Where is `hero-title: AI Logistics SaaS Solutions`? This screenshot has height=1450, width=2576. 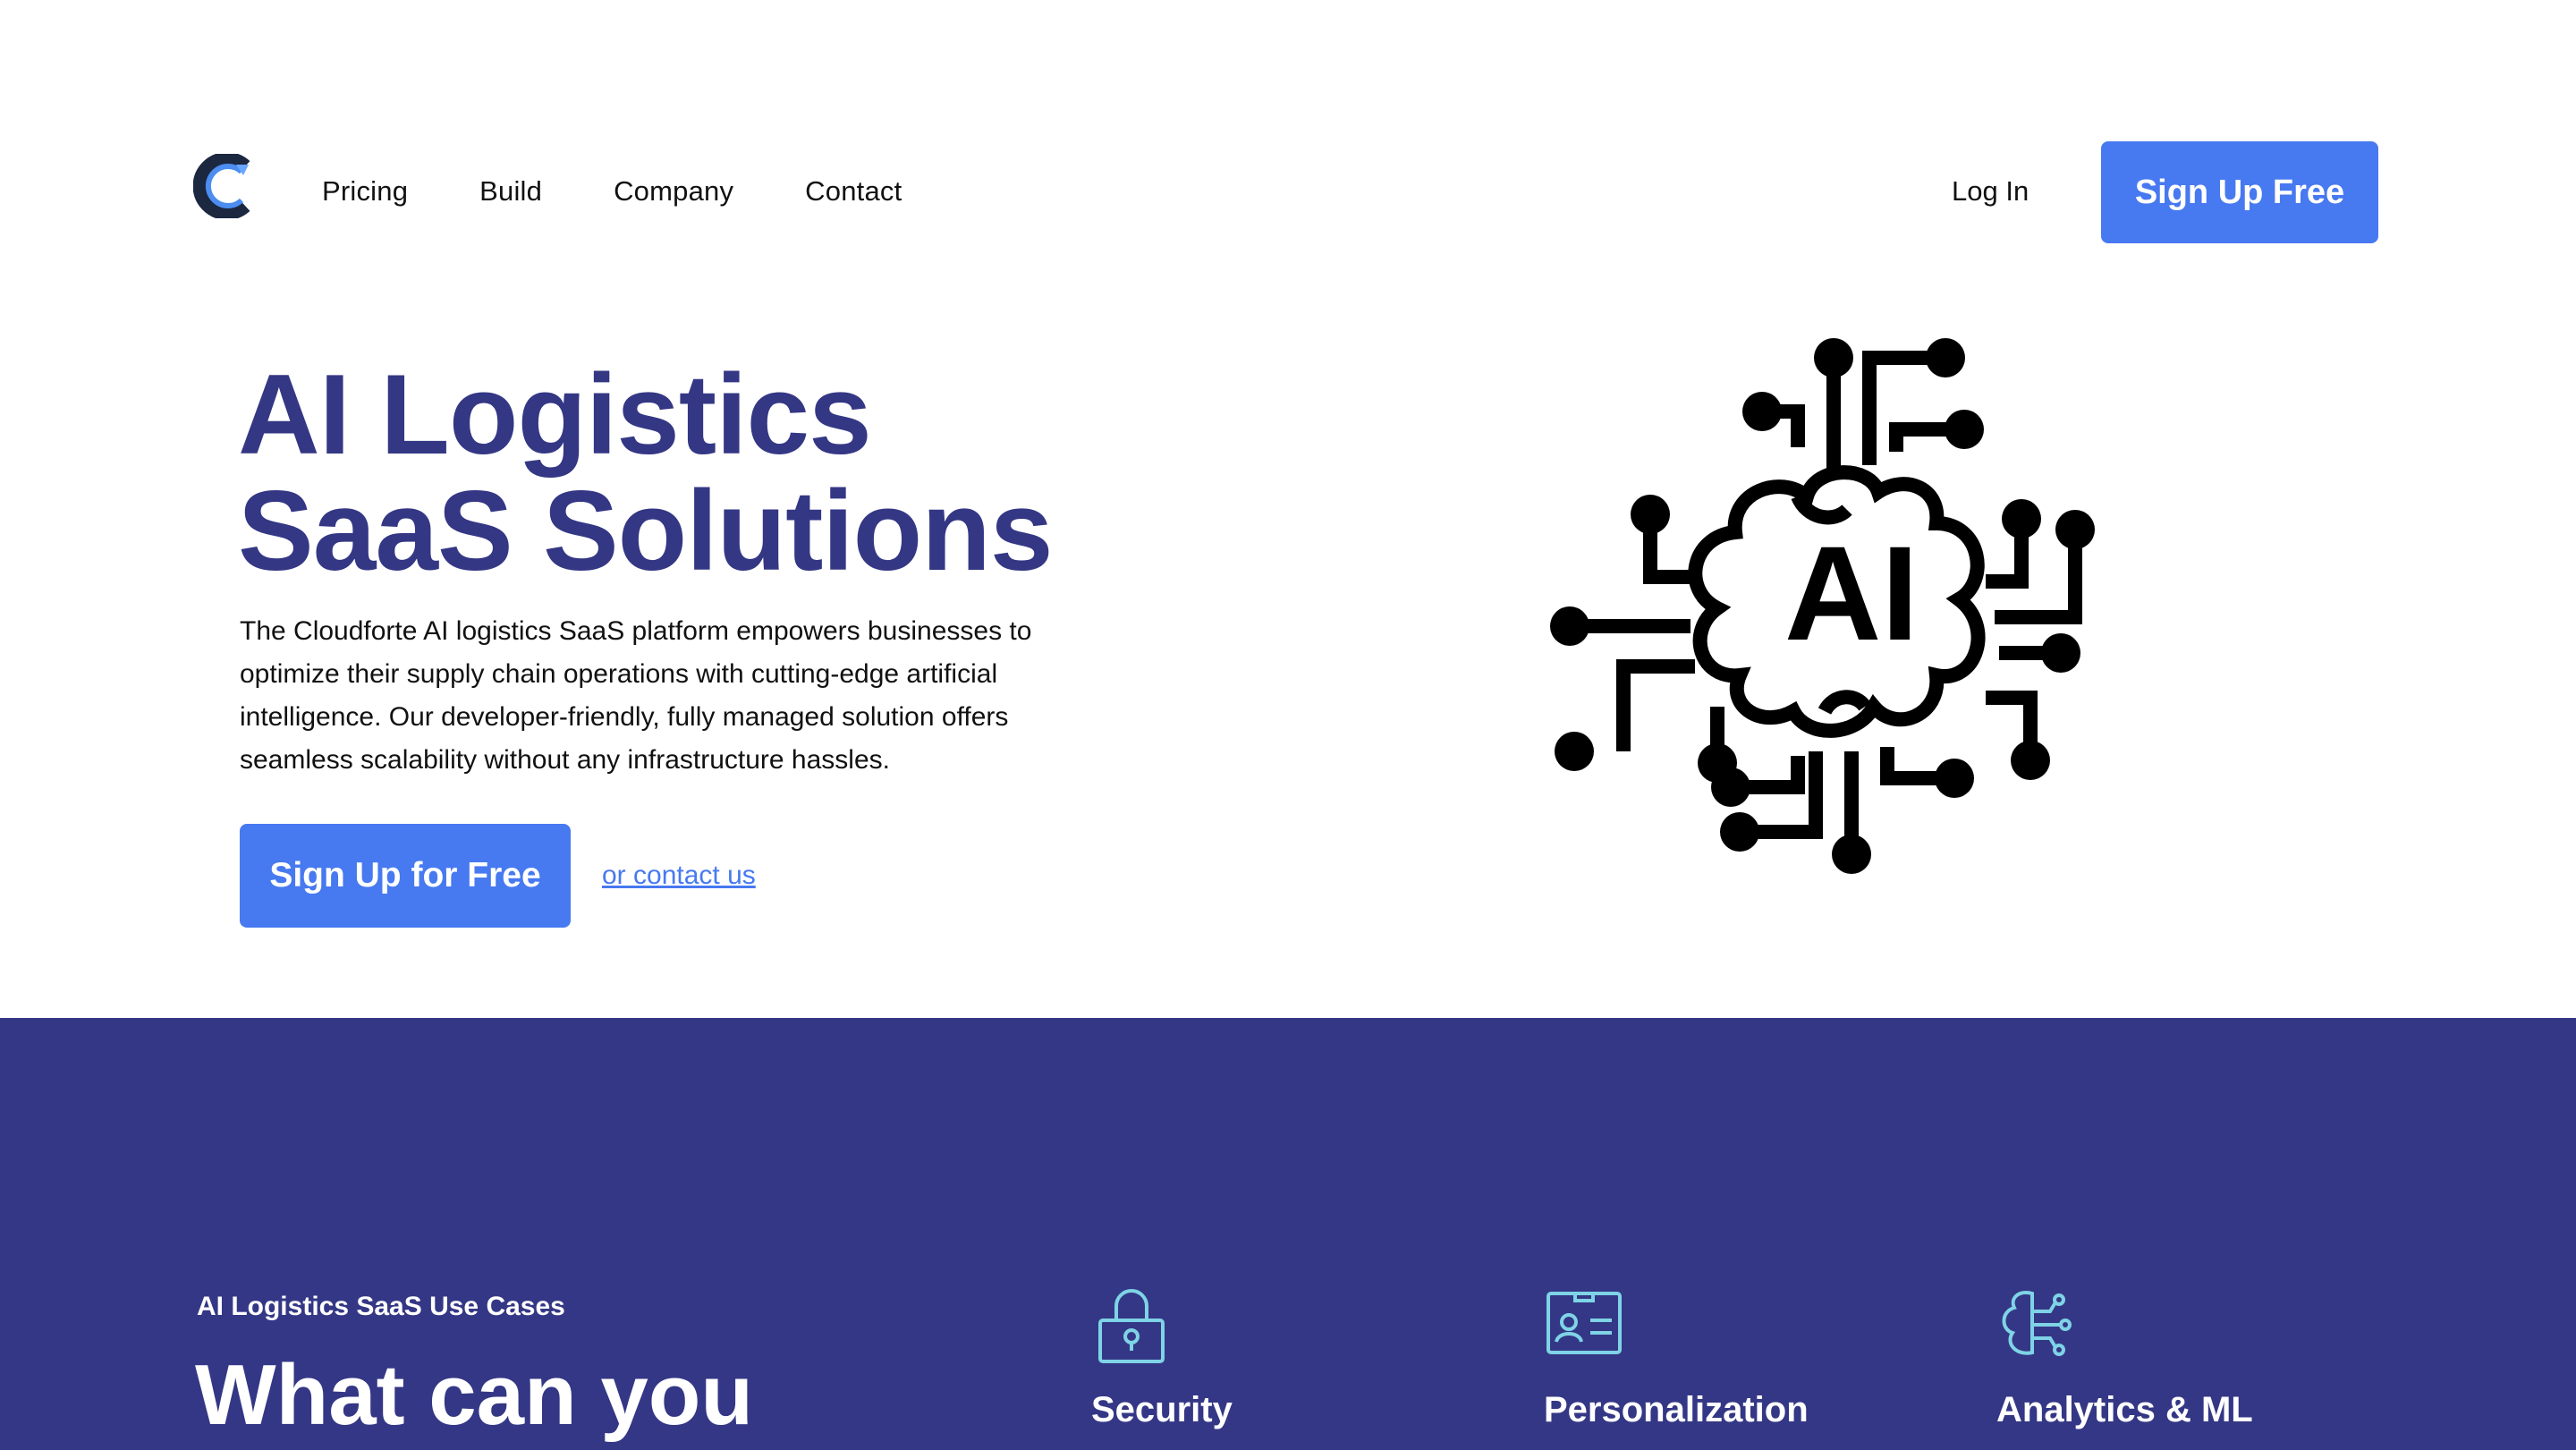 hero-title: AI Logistics SaaS Solutions is located at coordinates (645, 472).